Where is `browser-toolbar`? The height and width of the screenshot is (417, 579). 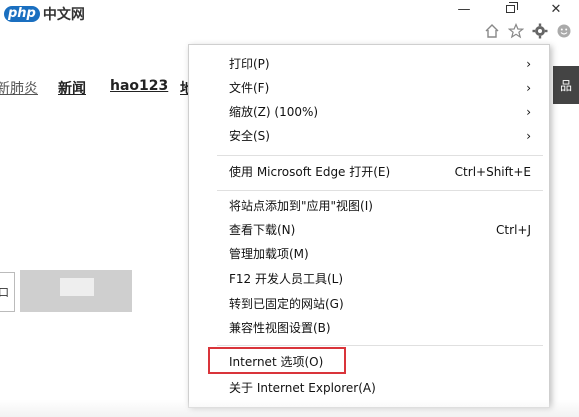 browser-toolbar is located at coordinates (528, 31).